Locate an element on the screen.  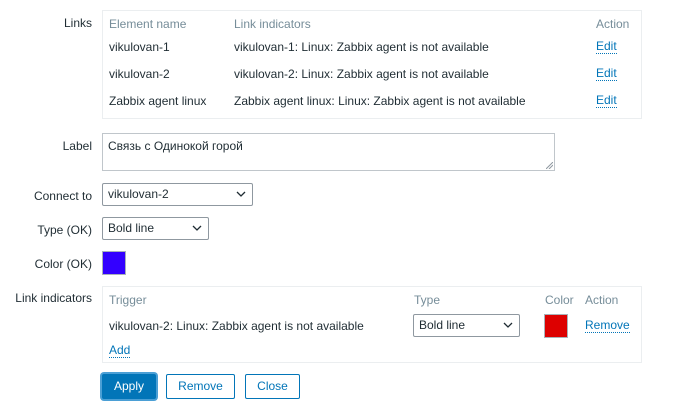
add-indicator-button: Add is located at coordinates (120, 351).